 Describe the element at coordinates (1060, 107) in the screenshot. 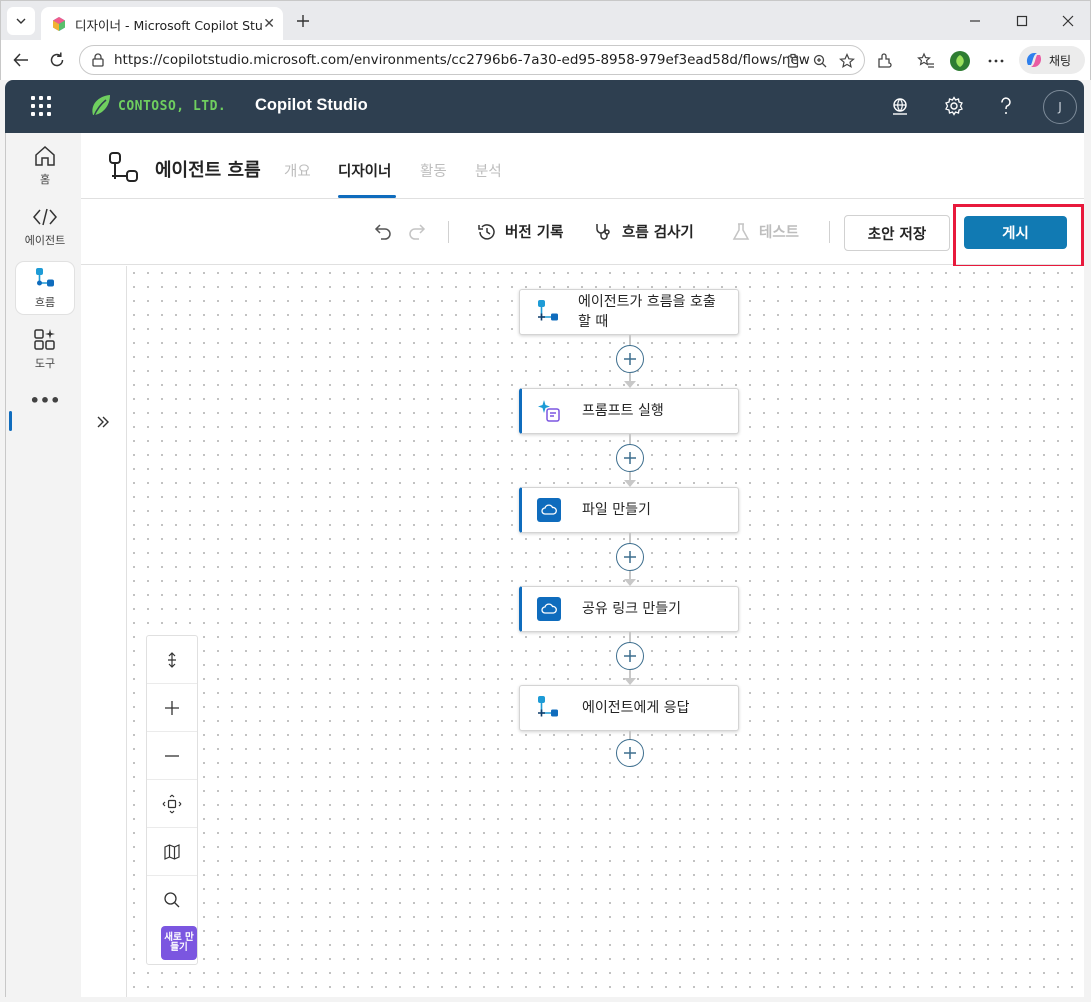

I see `user-avatar: J` at that location.